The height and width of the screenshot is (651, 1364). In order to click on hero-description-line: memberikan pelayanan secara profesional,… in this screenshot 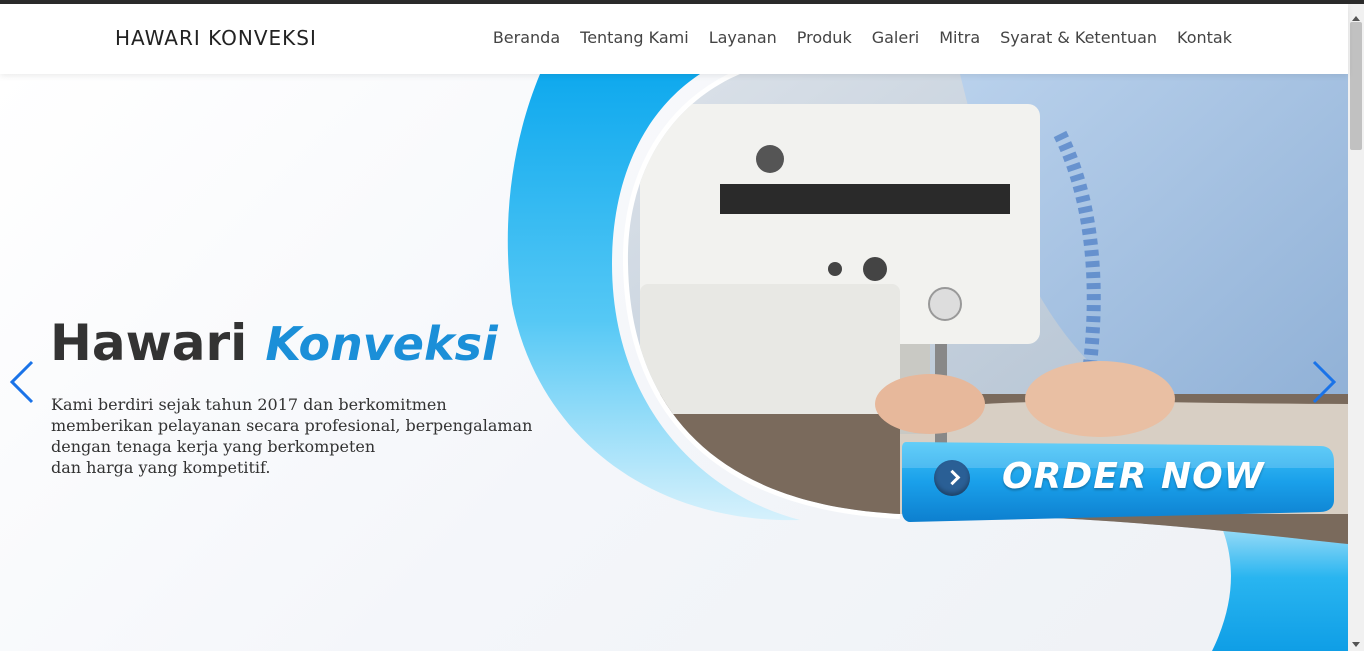, I will do `click(292, 425)`.